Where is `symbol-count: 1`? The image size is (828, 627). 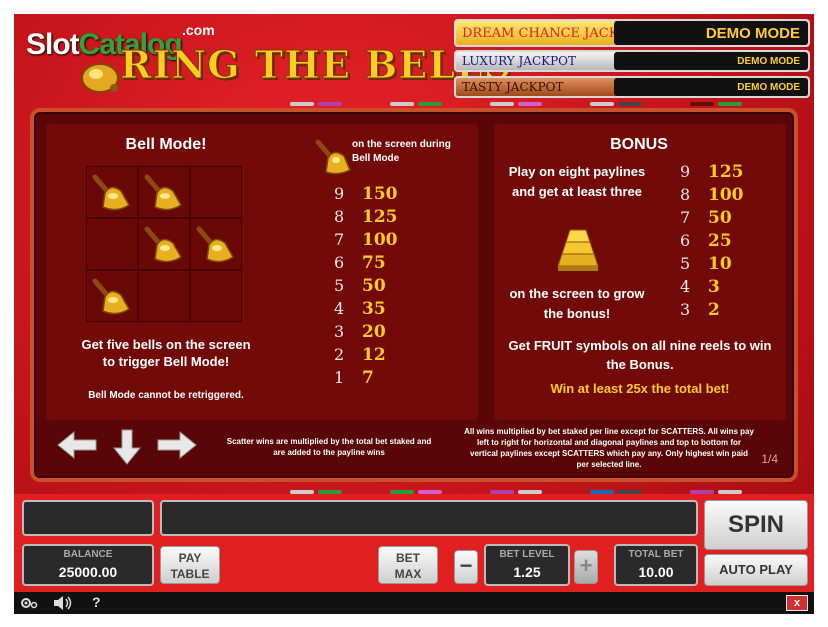
symbol-count: 1 is located at coordinates (339, 377).